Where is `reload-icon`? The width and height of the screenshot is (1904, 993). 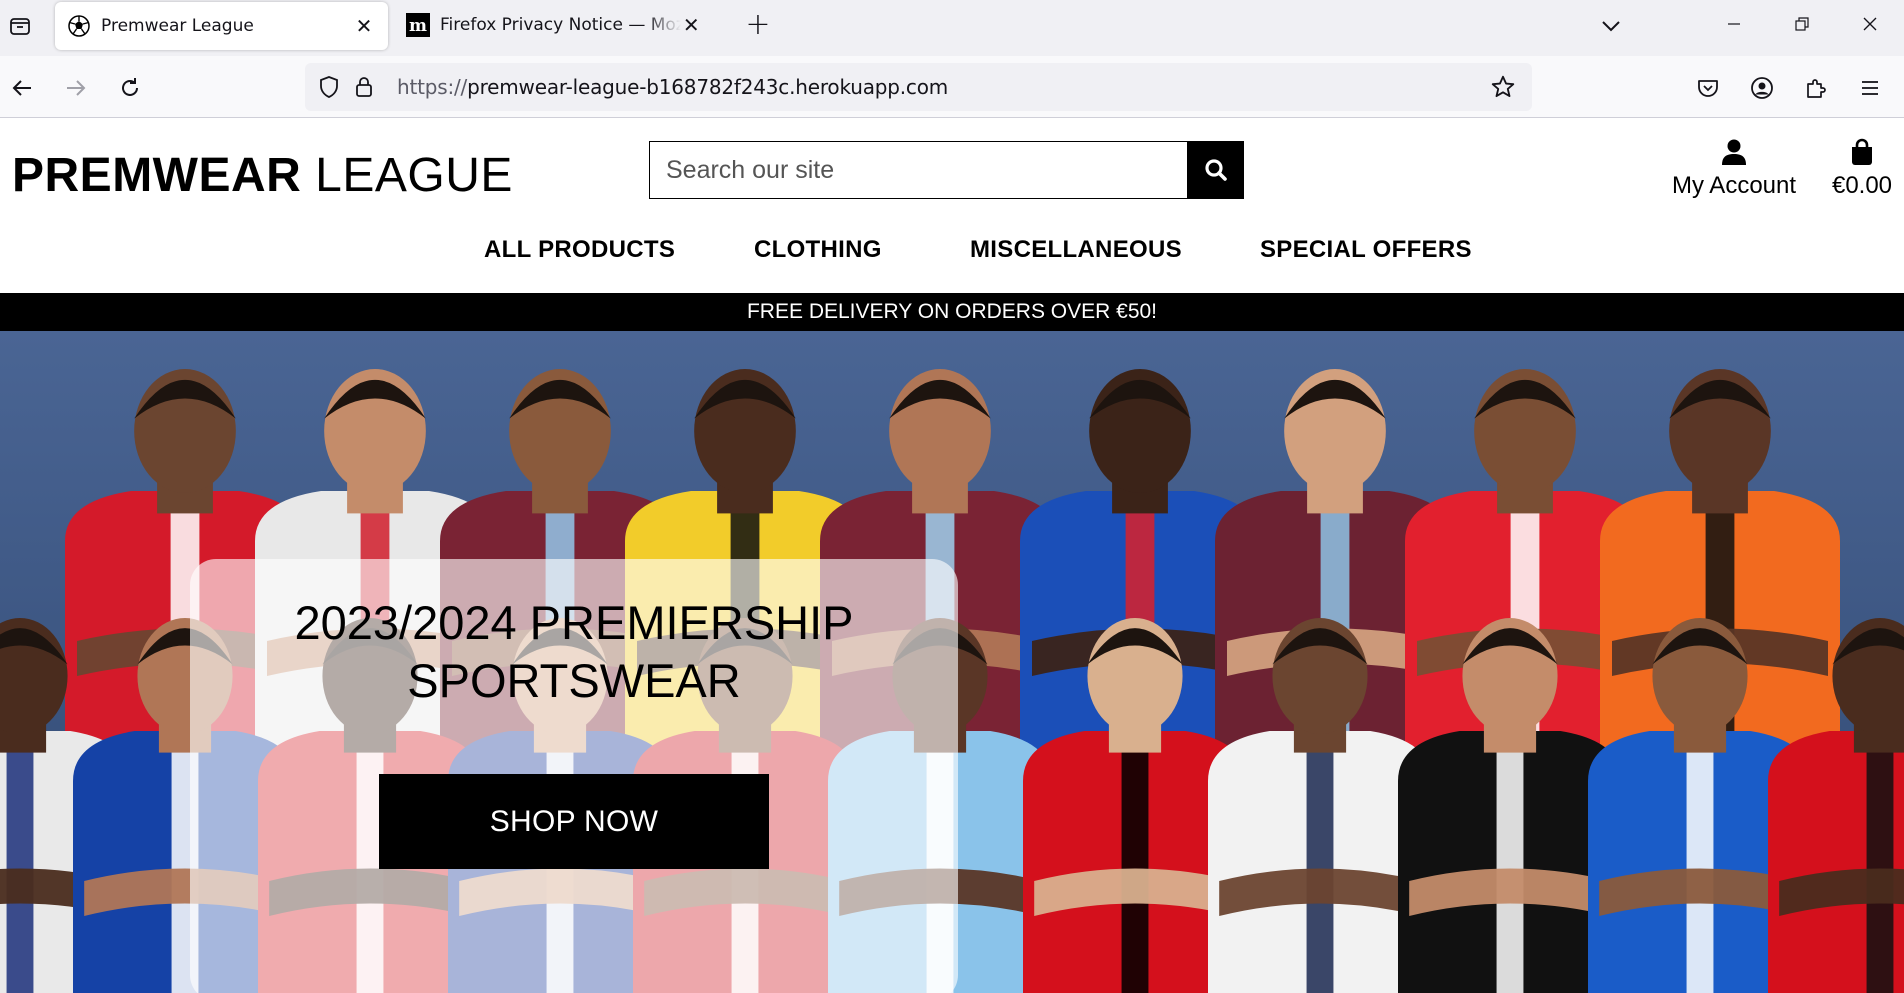
reload-icon is located at coordinates (130, 87).